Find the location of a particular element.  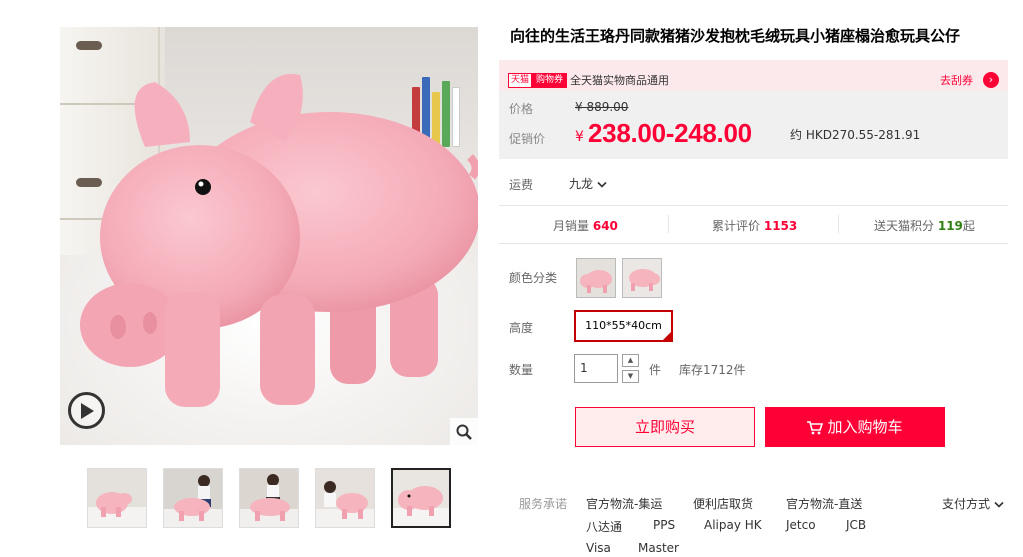

service-item: 便利店取货 is located at coordinates (723, 504).